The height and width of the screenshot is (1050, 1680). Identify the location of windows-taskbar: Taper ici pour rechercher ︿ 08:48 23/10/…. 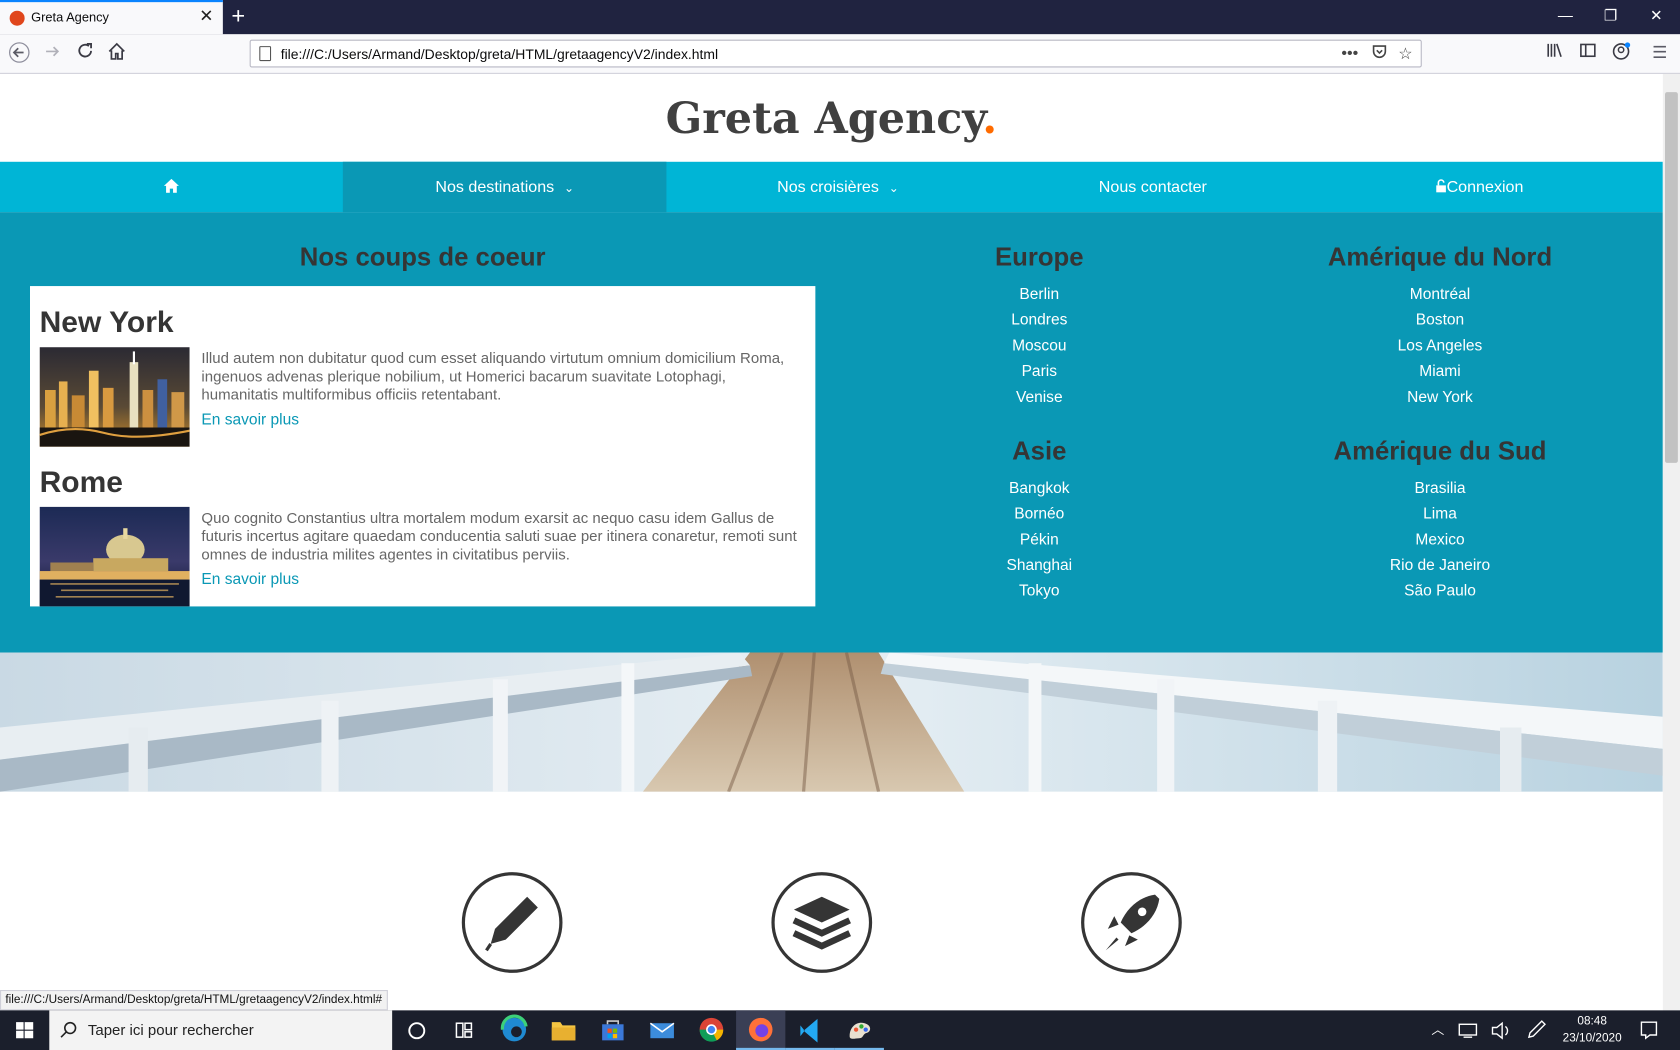
(840, 1030).